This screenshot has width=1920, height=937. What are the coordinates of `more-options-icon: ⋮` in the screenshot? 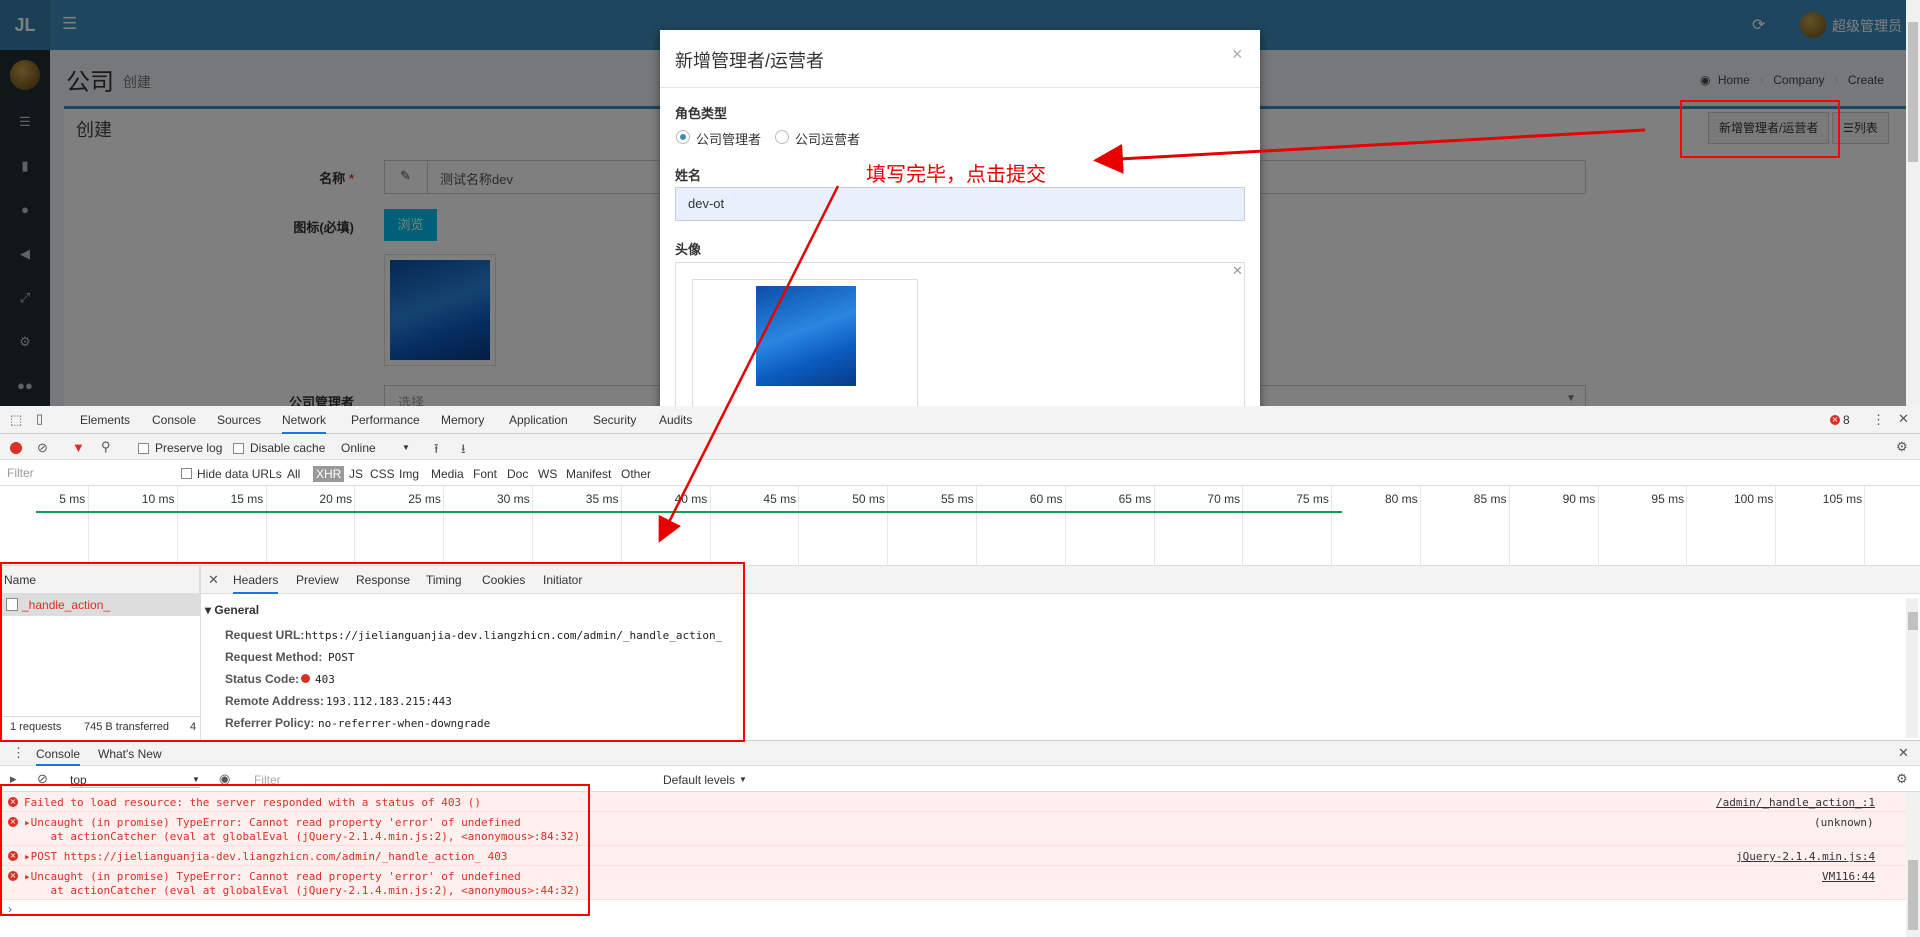 It's located at (1878, 420).